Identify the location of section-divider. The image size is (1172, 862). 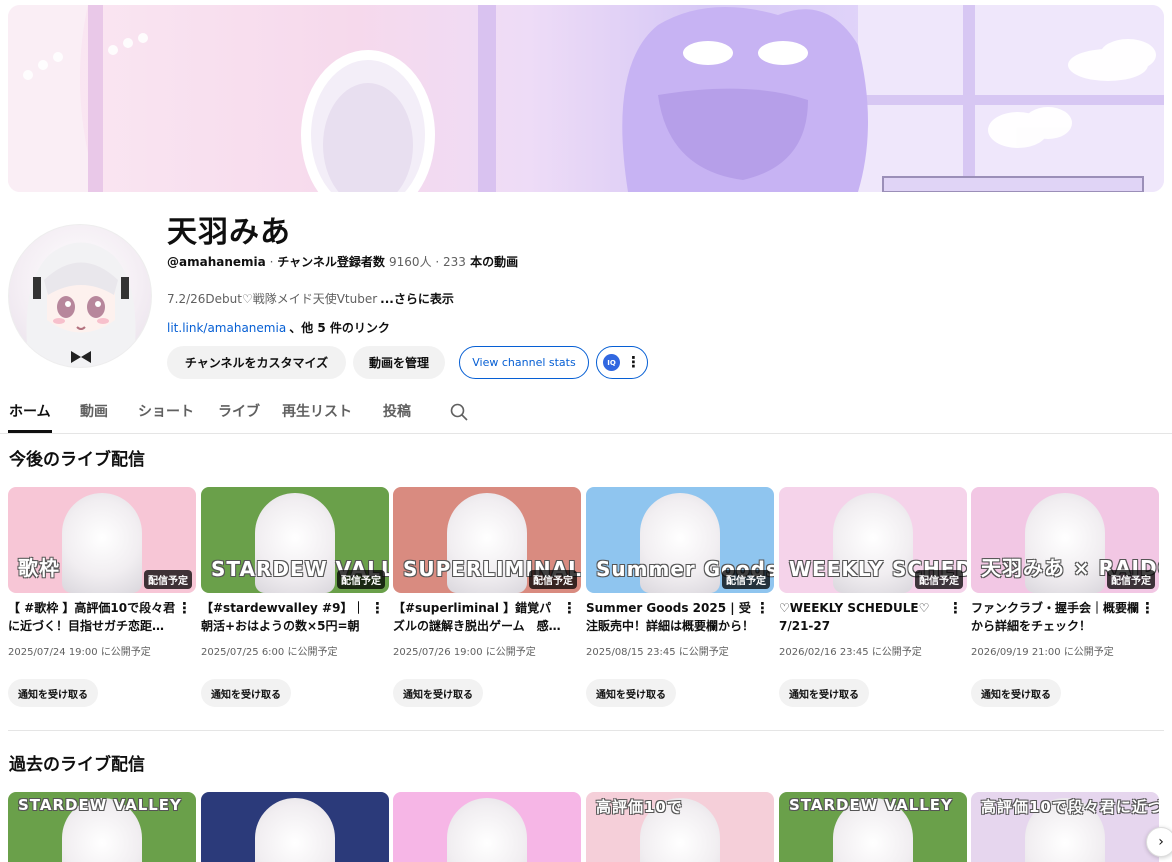
(586, 730).